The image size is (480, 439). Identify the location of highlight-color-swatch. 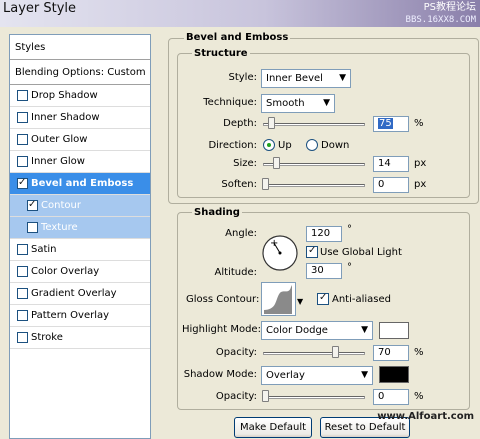
(394, 330).